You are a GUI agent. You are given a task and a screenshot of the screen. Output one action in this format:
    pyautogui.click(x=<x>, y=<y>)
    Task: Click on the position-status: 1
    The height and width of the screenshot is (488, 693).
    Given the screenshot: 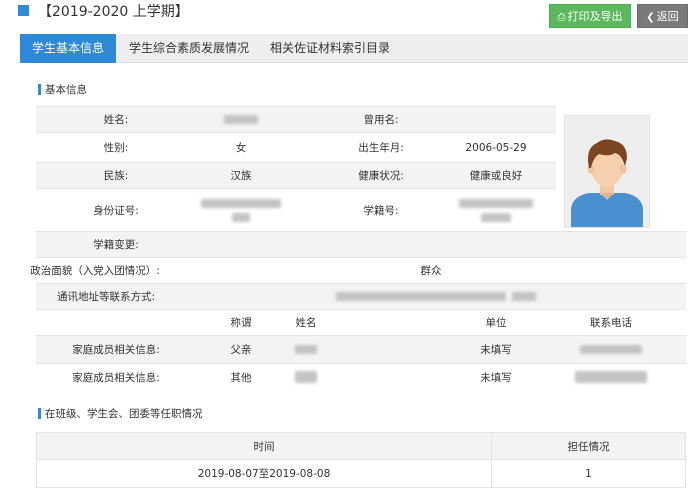 What is the action you would take?
    pyautogui.click(x=588, y=473)
    